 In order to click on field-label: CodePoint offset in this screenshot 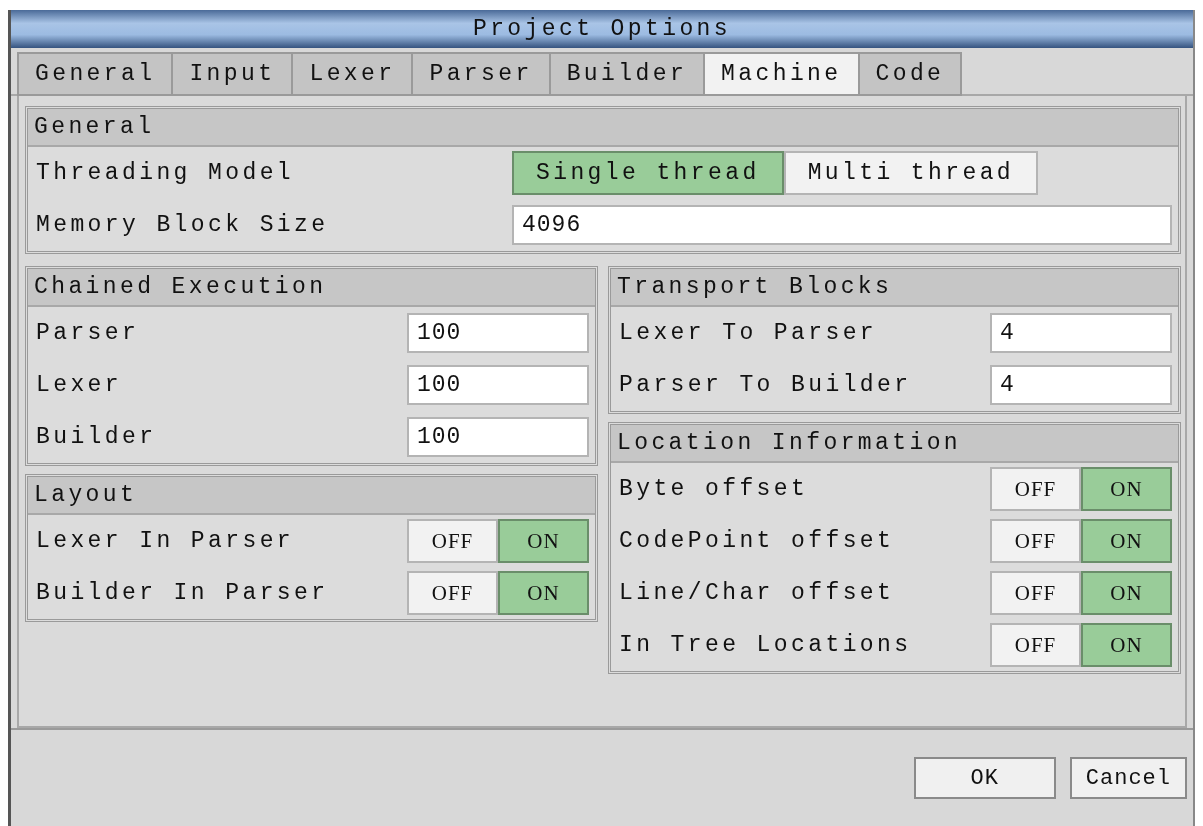, I will do `click(757, 541)`.